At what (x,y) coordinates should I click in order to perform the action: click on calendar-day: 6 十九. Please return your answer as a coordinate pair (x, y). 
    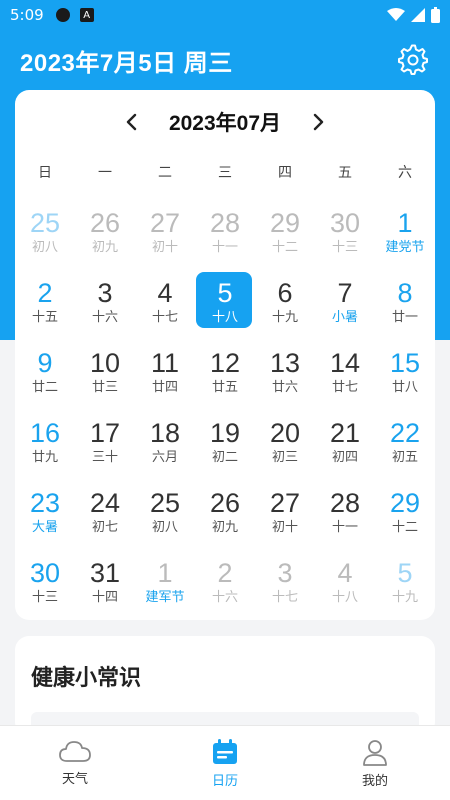
    Looking at the image, I should click on (285, 307).